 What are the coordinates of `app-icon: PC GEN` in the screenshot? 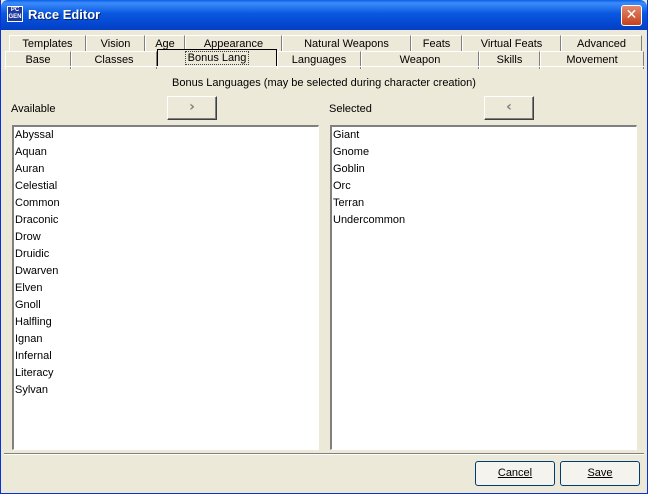 It's located at (15, 14).